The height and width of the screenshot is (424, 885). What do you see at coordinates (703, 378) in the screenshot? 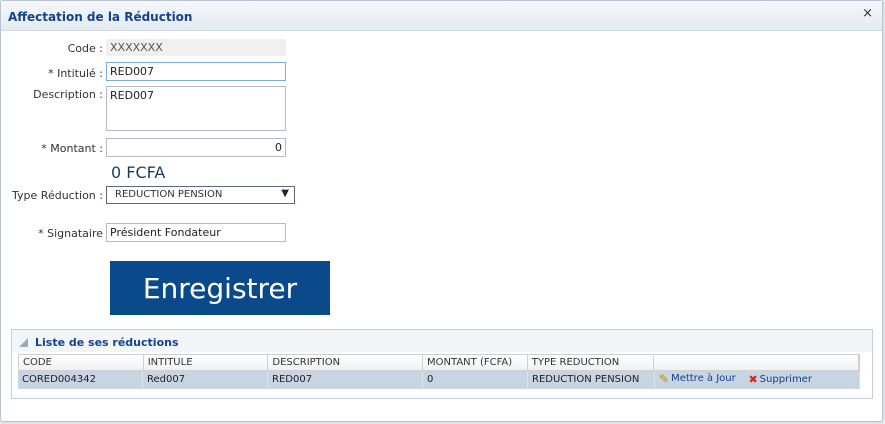
I see `update-label: Mettre à Jour` at bounding box center [703, 378].